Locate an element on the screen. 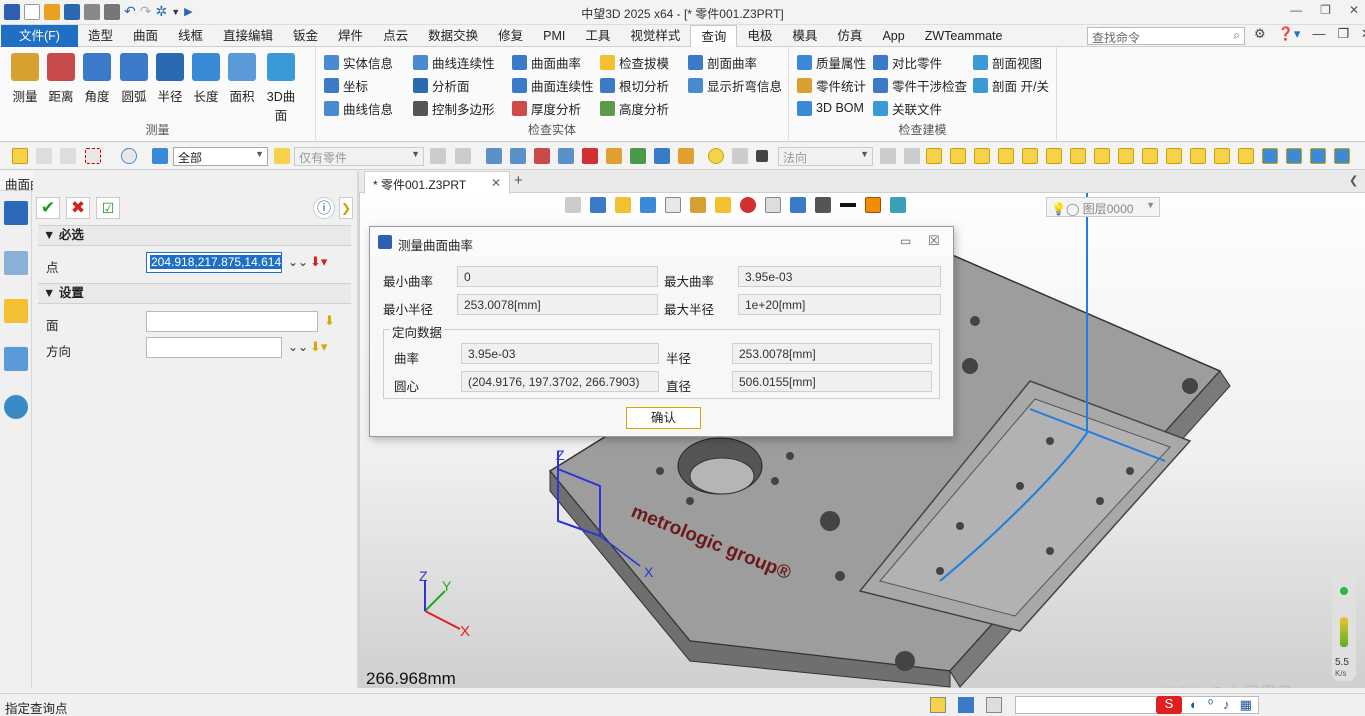 This screenshot has width=1365, height=716. info-icon: ⓘ is located at coordinates (324, 208).